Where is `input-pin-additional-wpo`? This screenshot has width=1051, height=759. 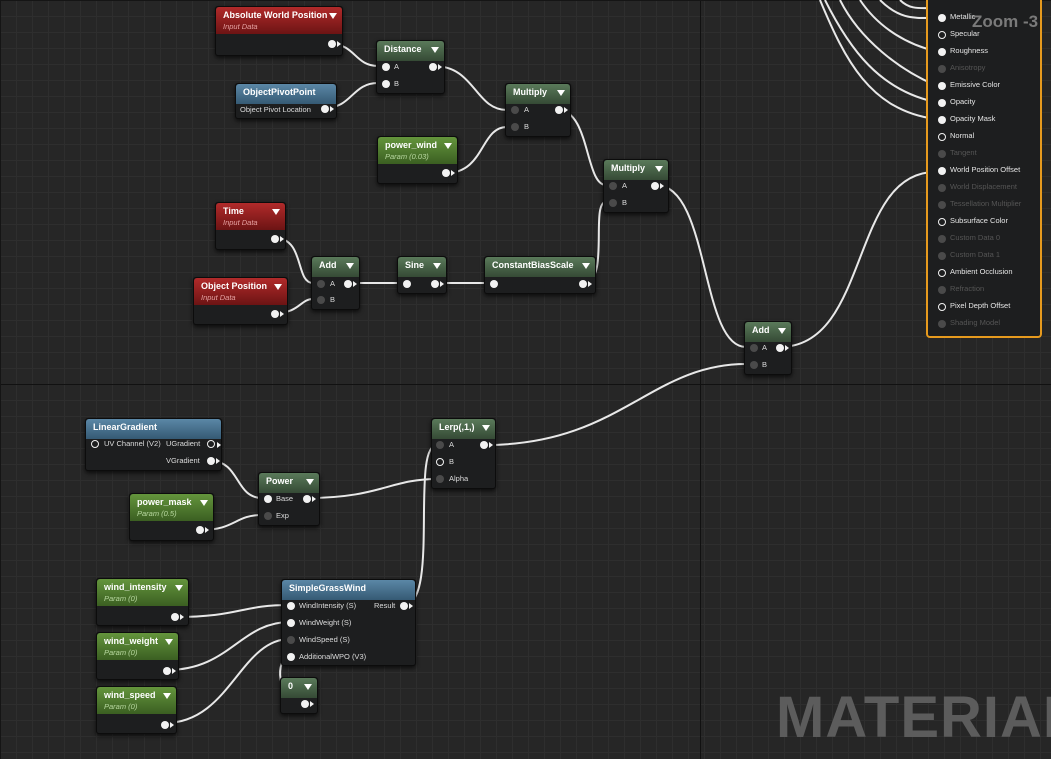
input-pin-additional-wpo is located at coordinates (291, 657).